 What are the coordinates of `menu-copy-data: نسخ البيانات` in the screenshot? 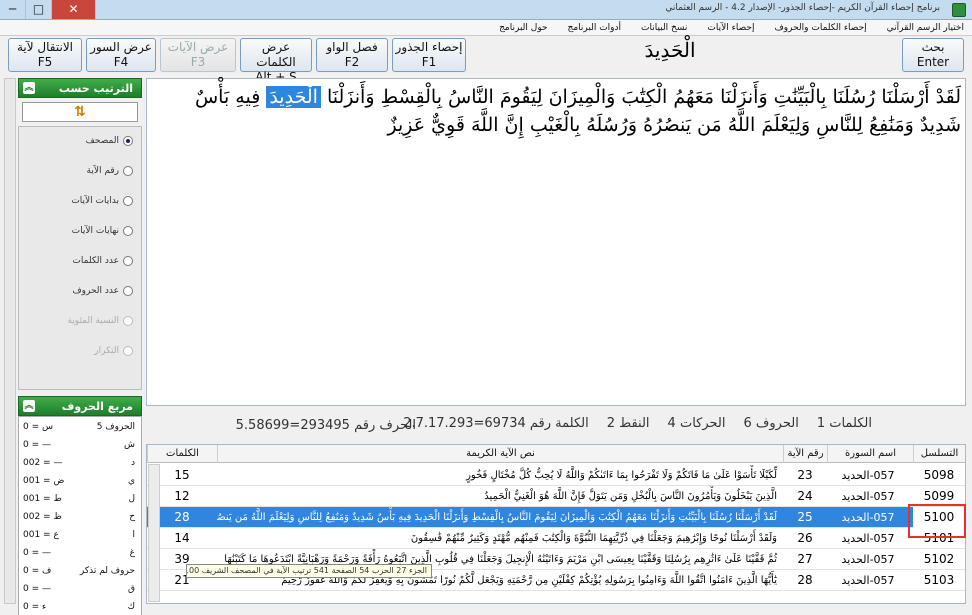 It's located at (664, 28).